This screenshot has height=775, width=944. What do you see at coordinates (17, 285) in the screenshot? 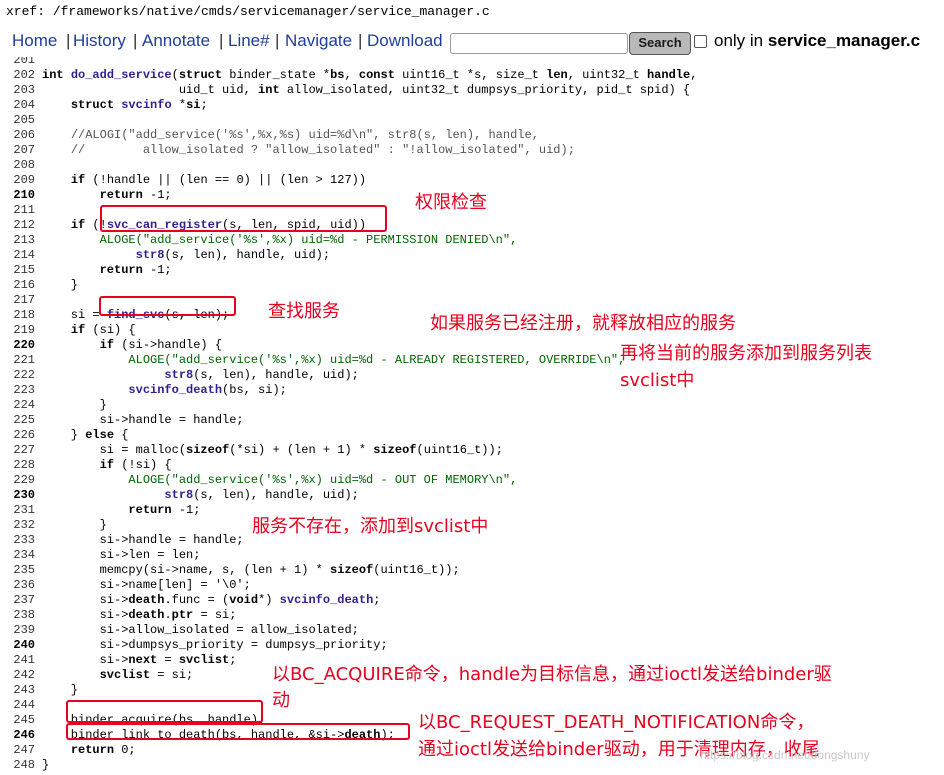
I see `line-number: 216` at bounding box center [17, 285].